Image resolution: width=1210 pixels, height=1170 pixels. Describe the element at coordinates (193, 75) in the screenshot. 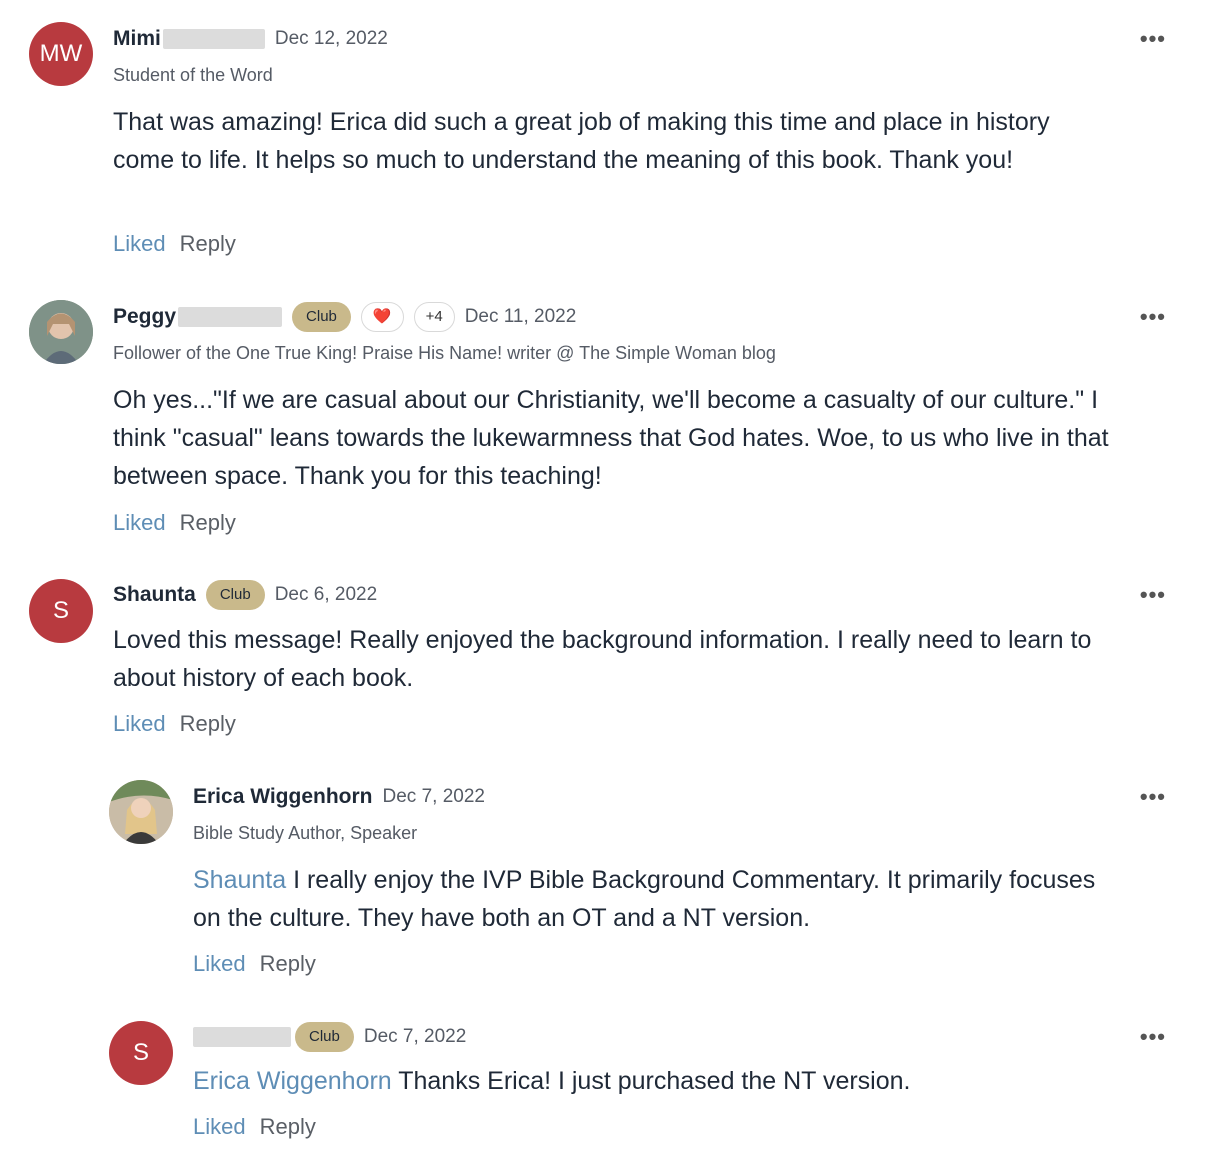

I see `author-subtitle: Student of the Word` at that location.